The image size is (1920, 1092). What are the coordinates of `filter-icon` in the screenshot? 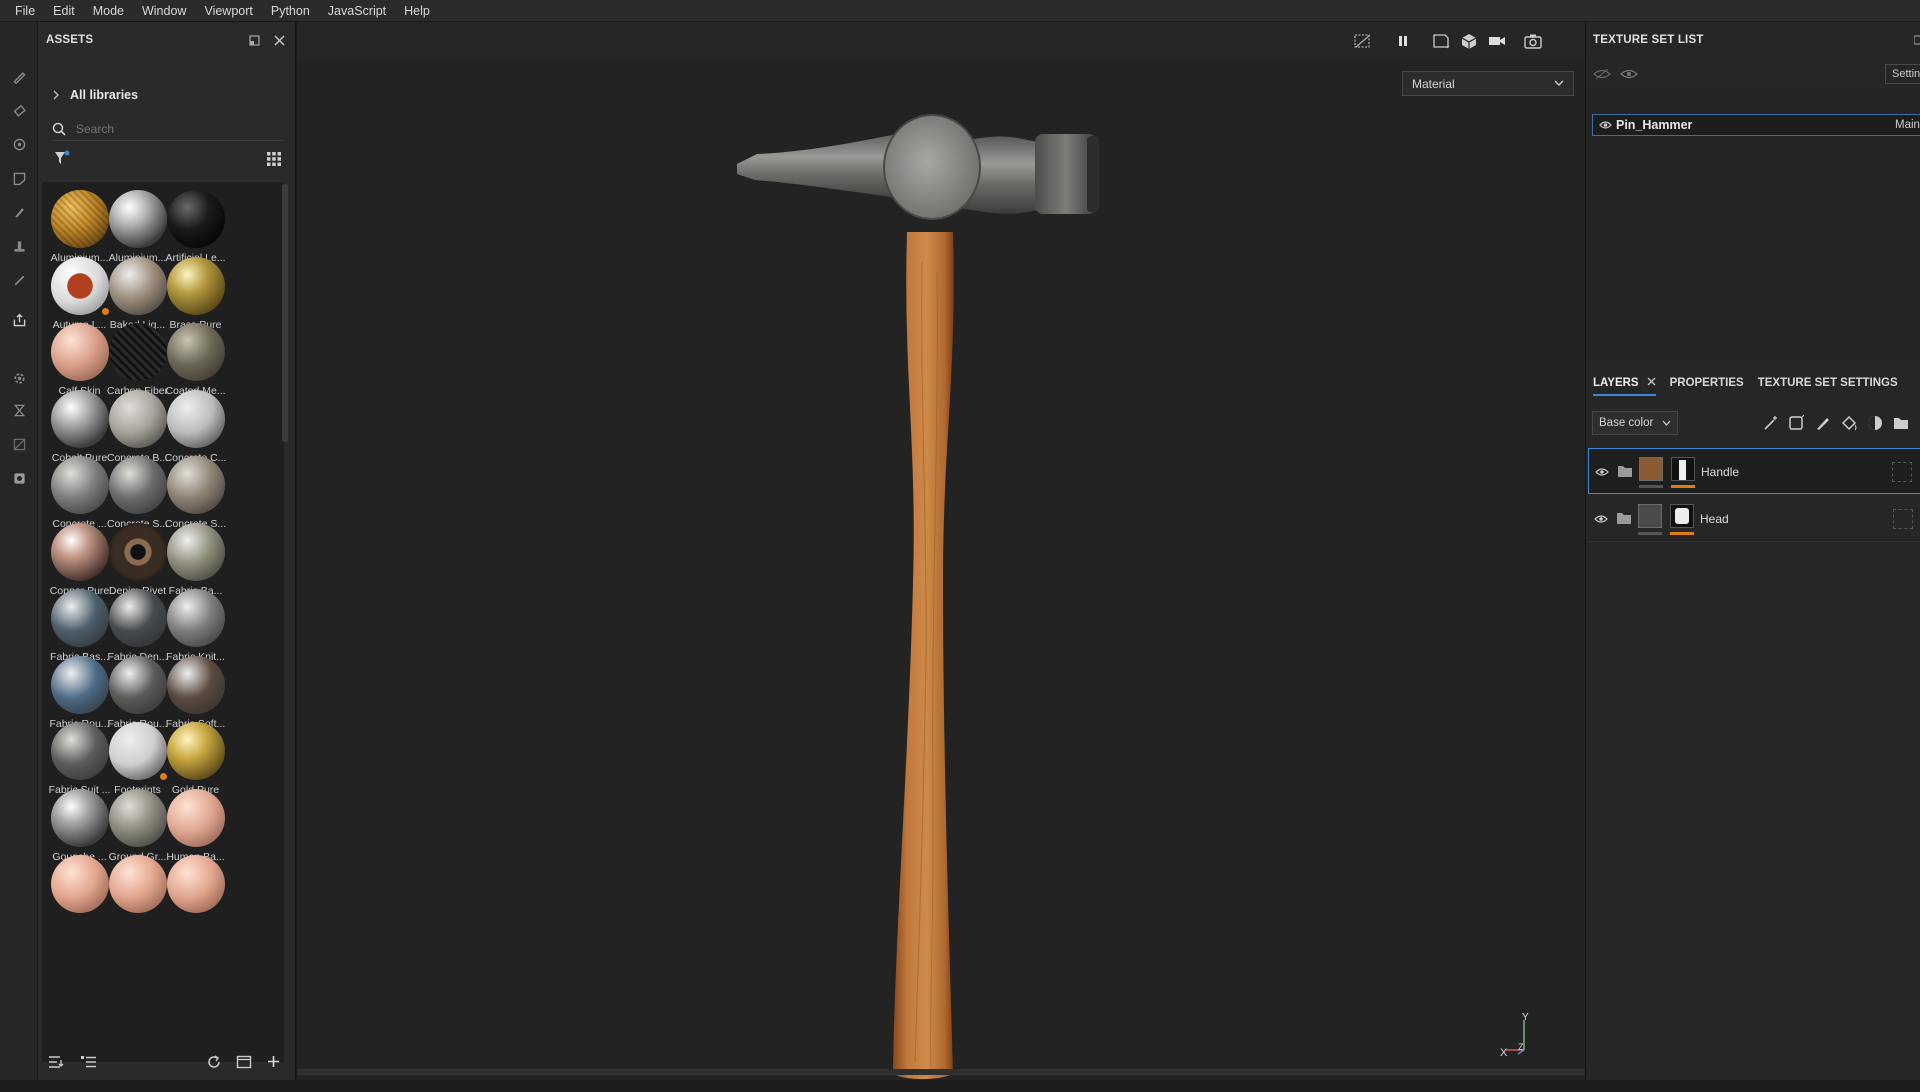 It's located at (62, 158).